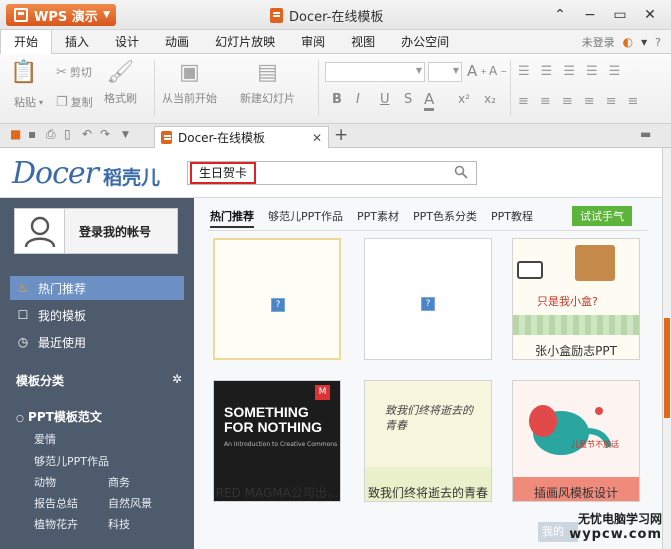 Image resolution: width=671 pixels, height=549 pixels. I want to click on collapse-ribbon-icon: ⌃, so click(560, 15).